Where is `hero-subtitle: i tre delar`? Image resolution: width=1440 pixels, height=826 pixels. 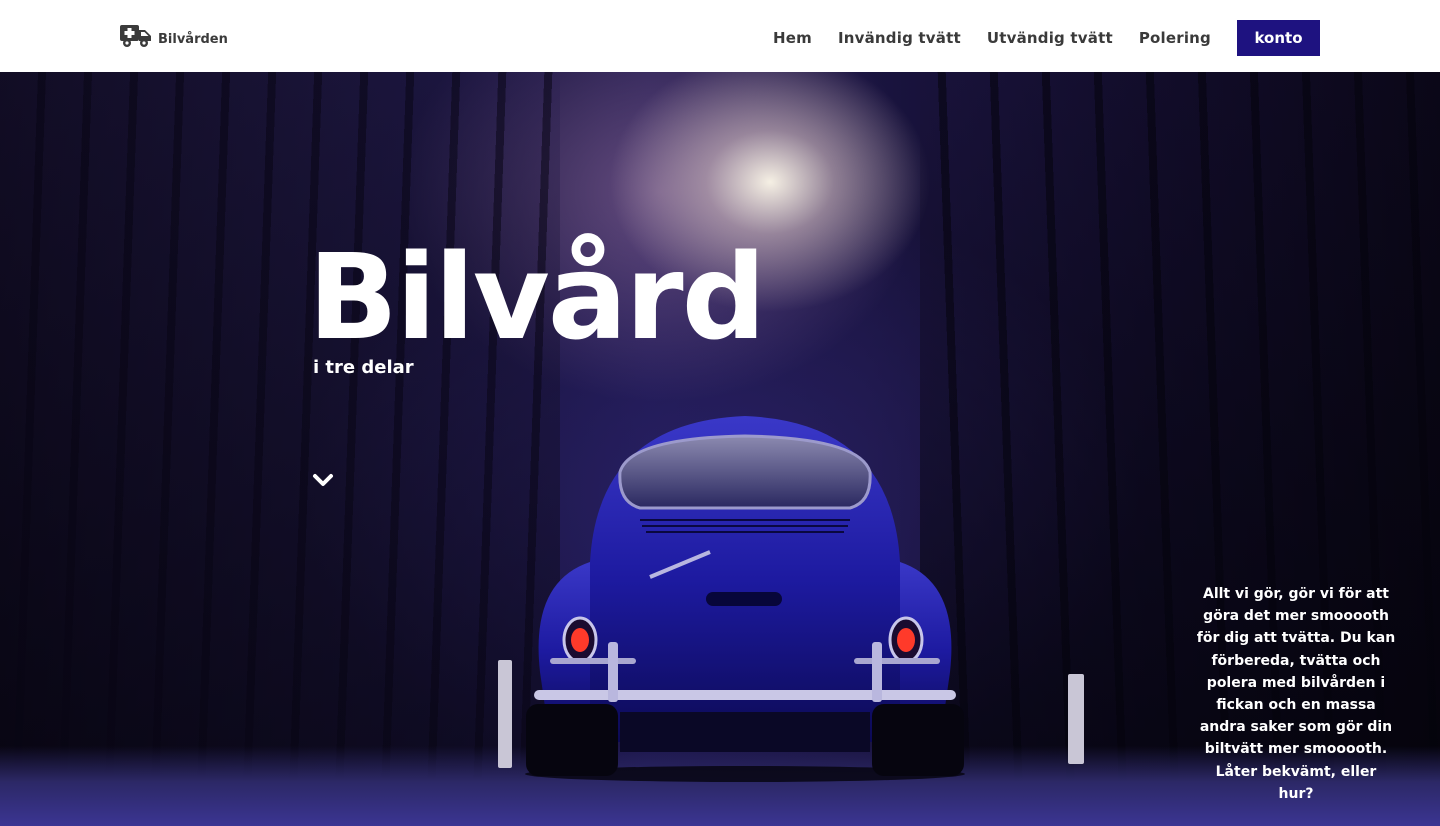
hero-subtitle: i tre delar is located at coordinates (363, 367).